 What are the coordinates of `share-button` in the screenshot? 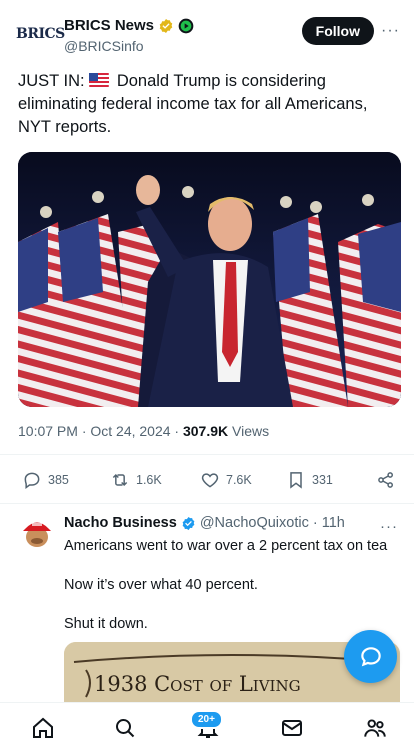 It's located at (386, 480).